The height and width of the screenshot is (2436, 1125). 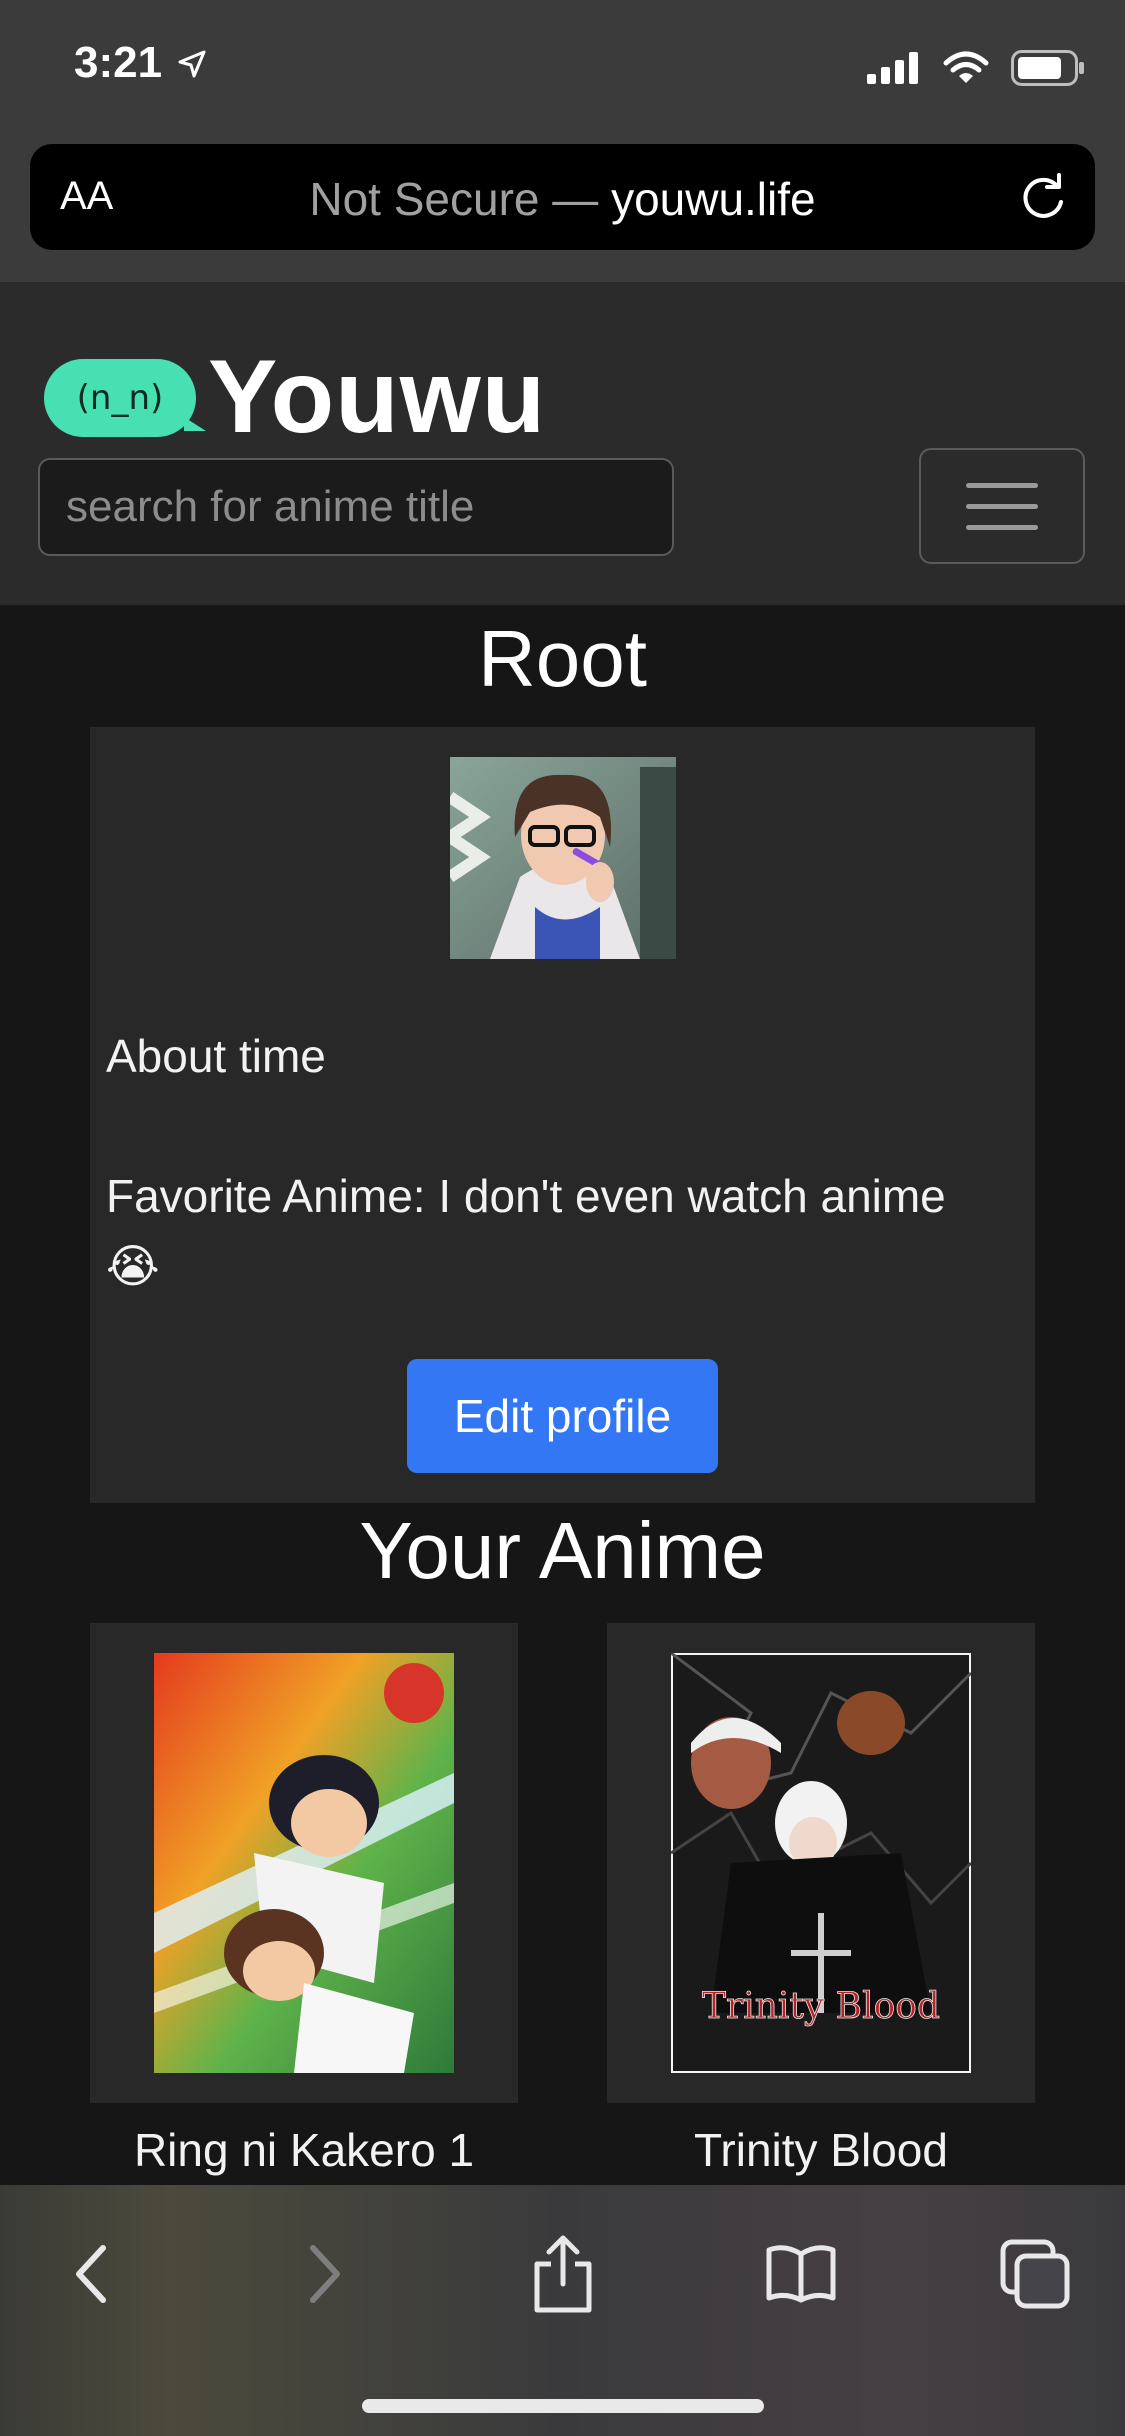 What do you see at coordinates (562, 1416) in the screenshot?
I see `edit-profile-button: Edit profile` at bounding box center [562, 1416].